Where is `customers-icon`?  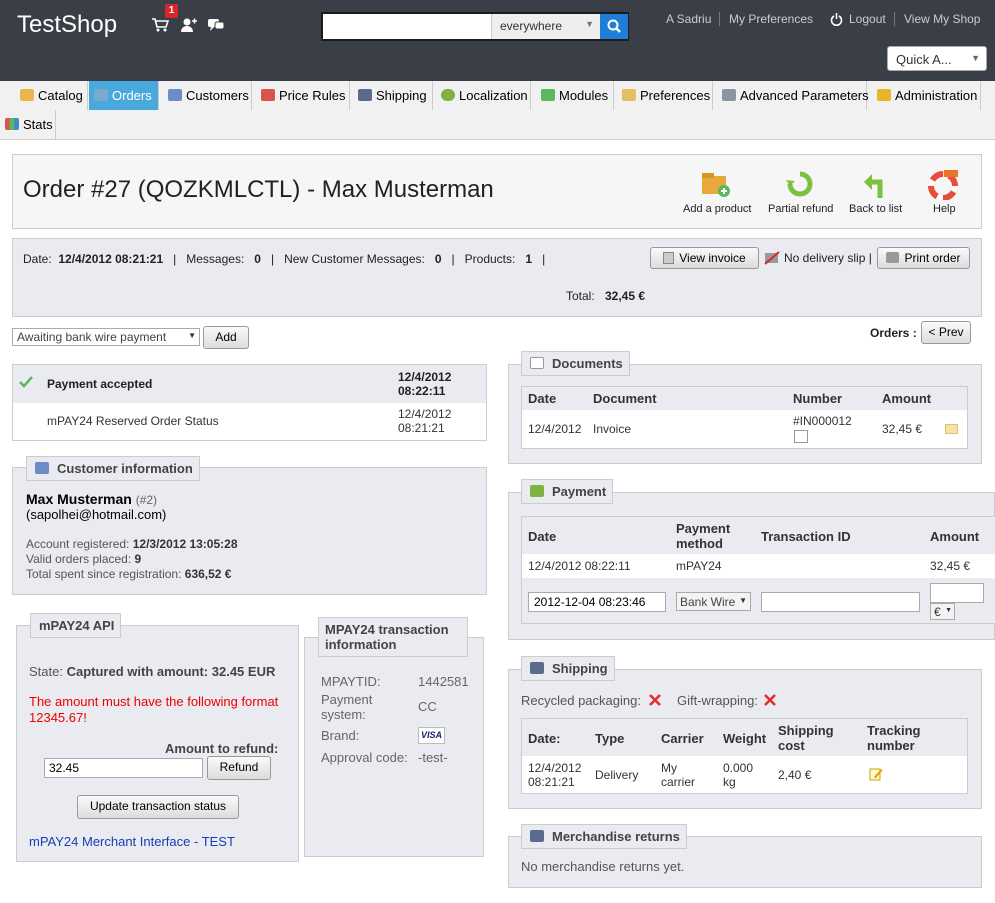
customers-icon is located at coordinates (189, 25).